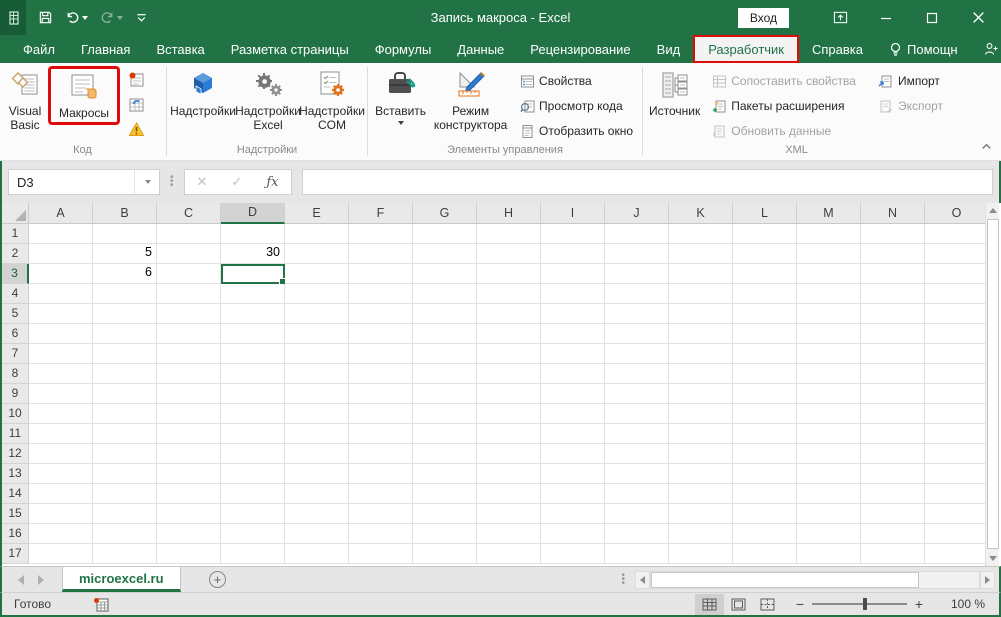  What do you see at coordinates (180, 49) in the screenshot?
I see `tab-вставка: Вставка` at bounding box center [180, 49].